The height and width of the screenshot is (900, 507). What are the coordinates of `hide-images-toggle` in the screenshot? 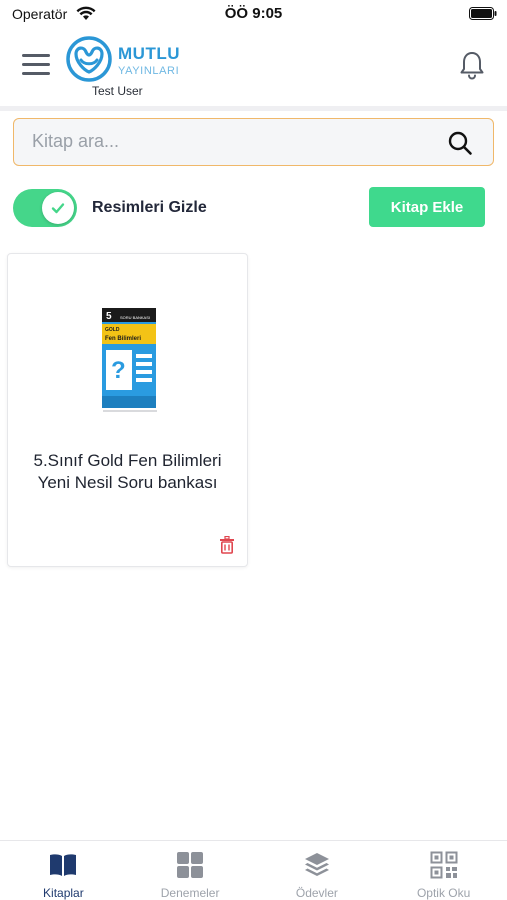 It's located at (45, 208).